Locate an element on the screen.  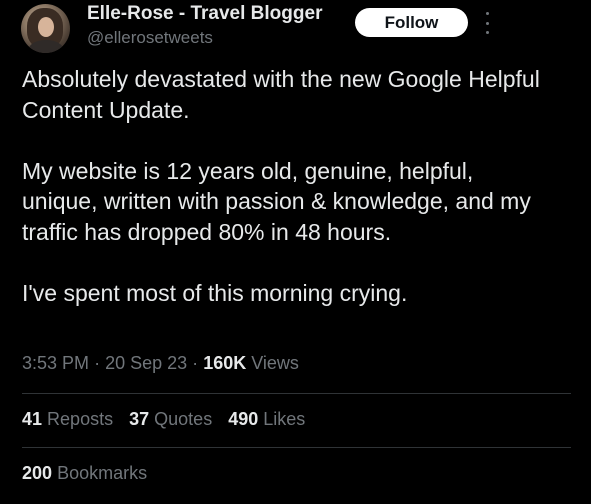
likes-label: Likes is located at coordinates (284, 419).